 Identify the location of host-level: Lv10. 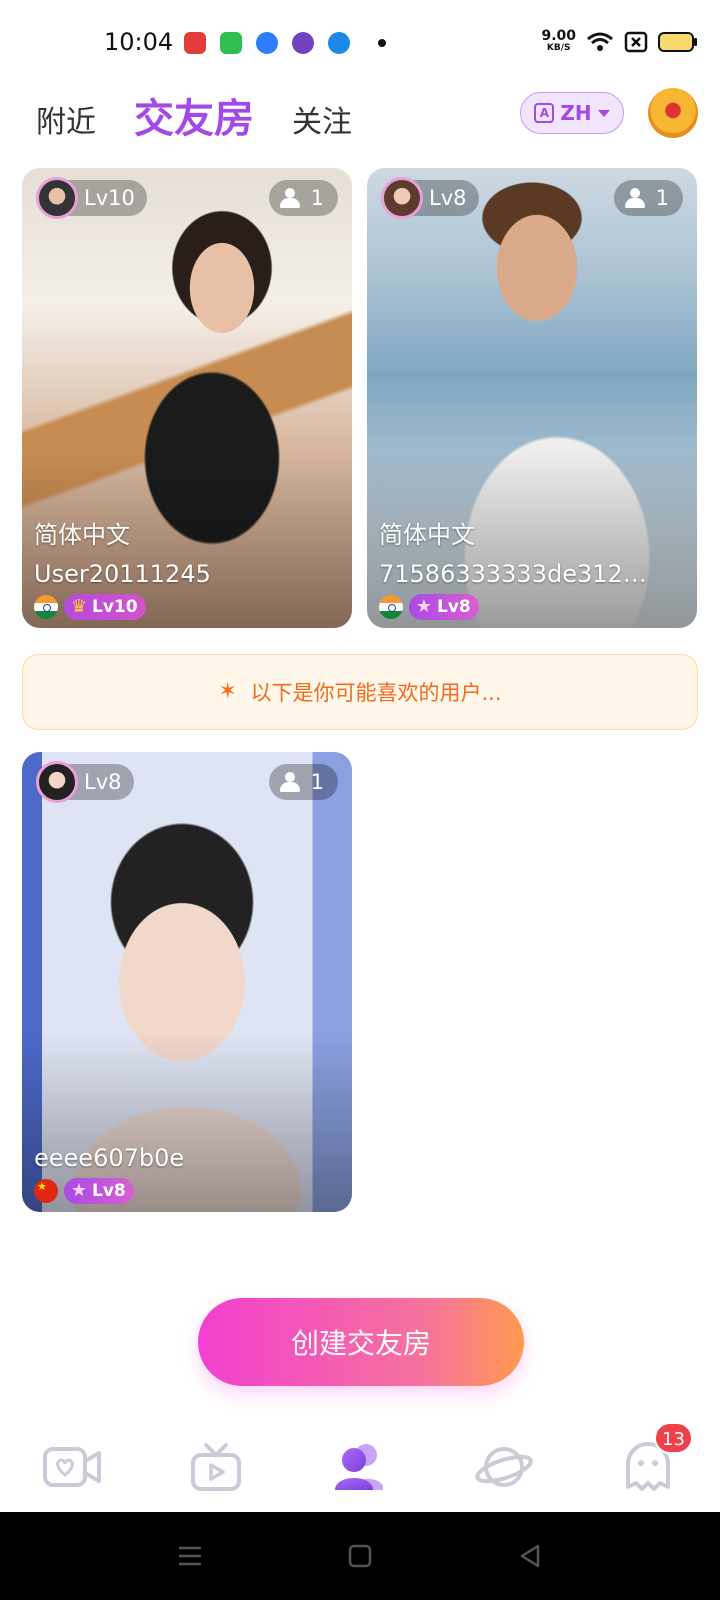
(109, 198).